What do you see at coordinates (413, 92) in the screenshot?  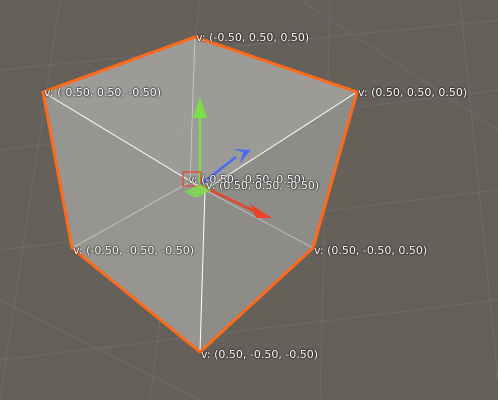 I see `vertex-label: v: (0.50, 0.50, 0.50)` at bounding box center [413, 92].